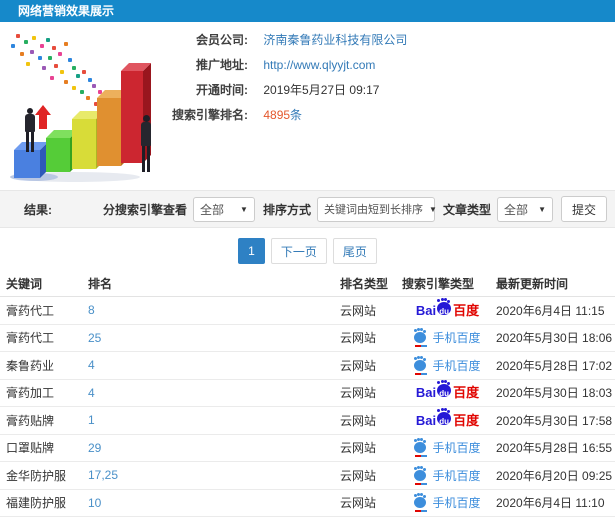 This screenshot has width=615, height=520. Describe the element at coordinates (94, 338) in the screenshot. I see `rank-link: 25` at that location.